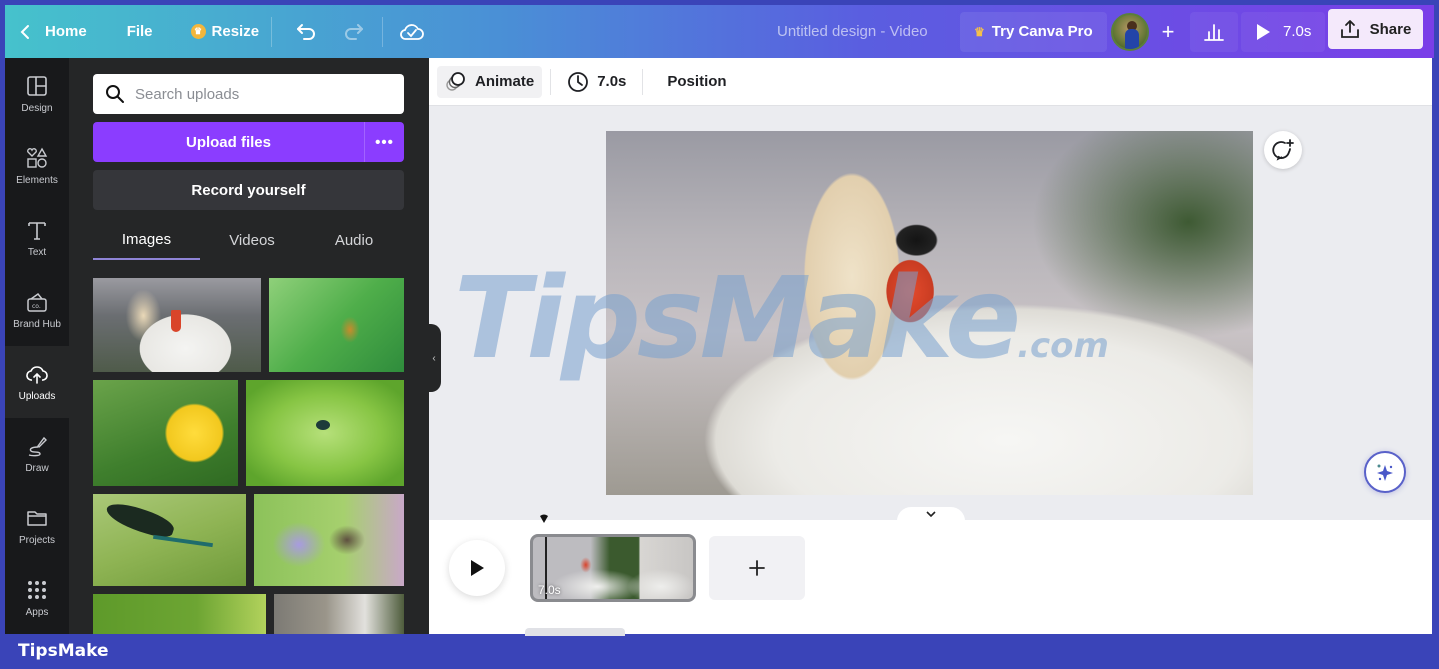 The height and width of the screenshot is (669, 1439). I want to click on timeline-play-button, so click(477, 568).